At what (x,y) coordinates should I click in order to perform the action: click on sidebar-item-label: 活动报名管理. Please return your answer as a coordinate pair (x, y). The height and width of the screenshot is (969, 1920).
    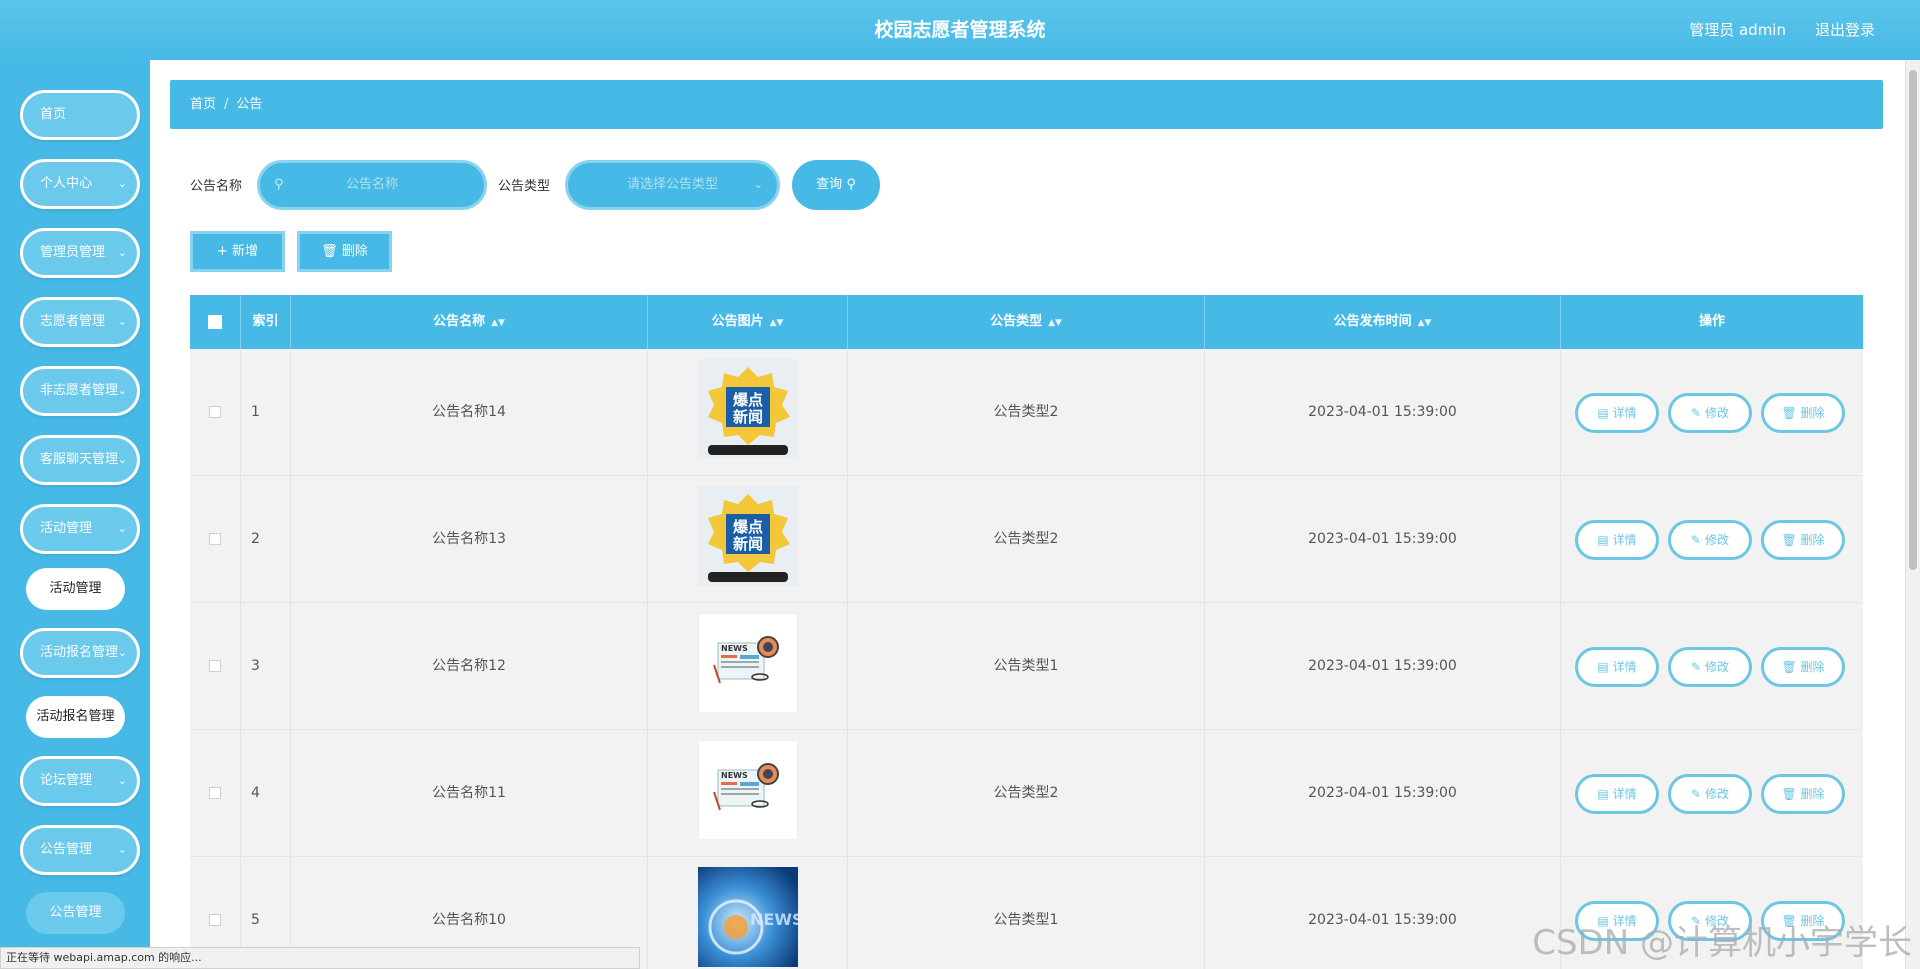
    Looking at the image, I should click on (79, 652).